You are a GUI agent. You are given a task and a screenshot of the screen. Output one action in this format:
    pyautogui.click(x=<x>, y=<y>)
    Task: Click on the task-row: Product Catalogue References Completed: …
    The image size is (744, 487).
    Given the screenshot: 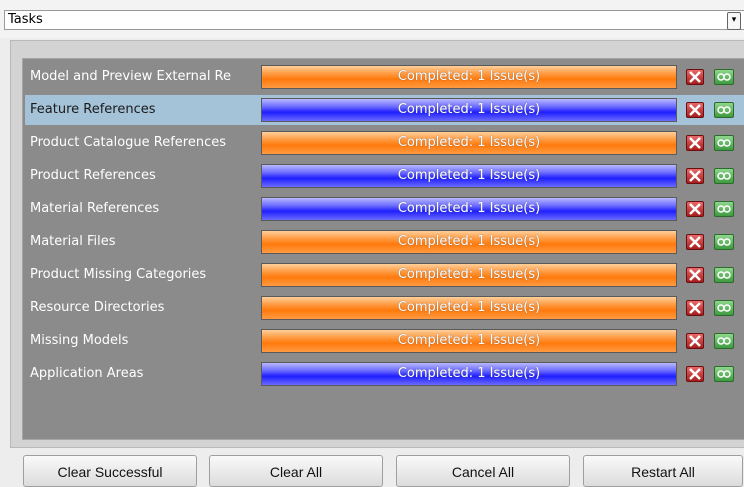 What is the action you would take?
    pyautogui.click(x=384, y=143)
    